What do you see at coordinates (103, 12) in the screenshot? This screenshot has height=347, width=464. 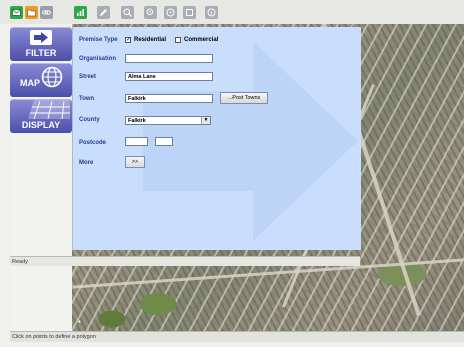 I see `pencil-icon` at bounding box center [103, 12].